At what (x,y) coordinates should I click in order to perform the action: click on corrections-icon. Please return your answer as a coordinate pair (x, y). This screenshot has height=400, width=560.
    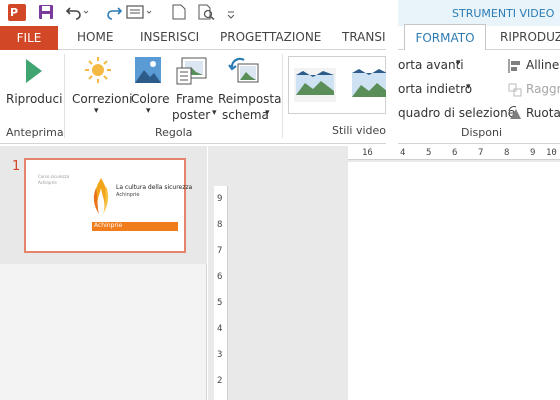
    Looking at the image, I should click on (98, 70).